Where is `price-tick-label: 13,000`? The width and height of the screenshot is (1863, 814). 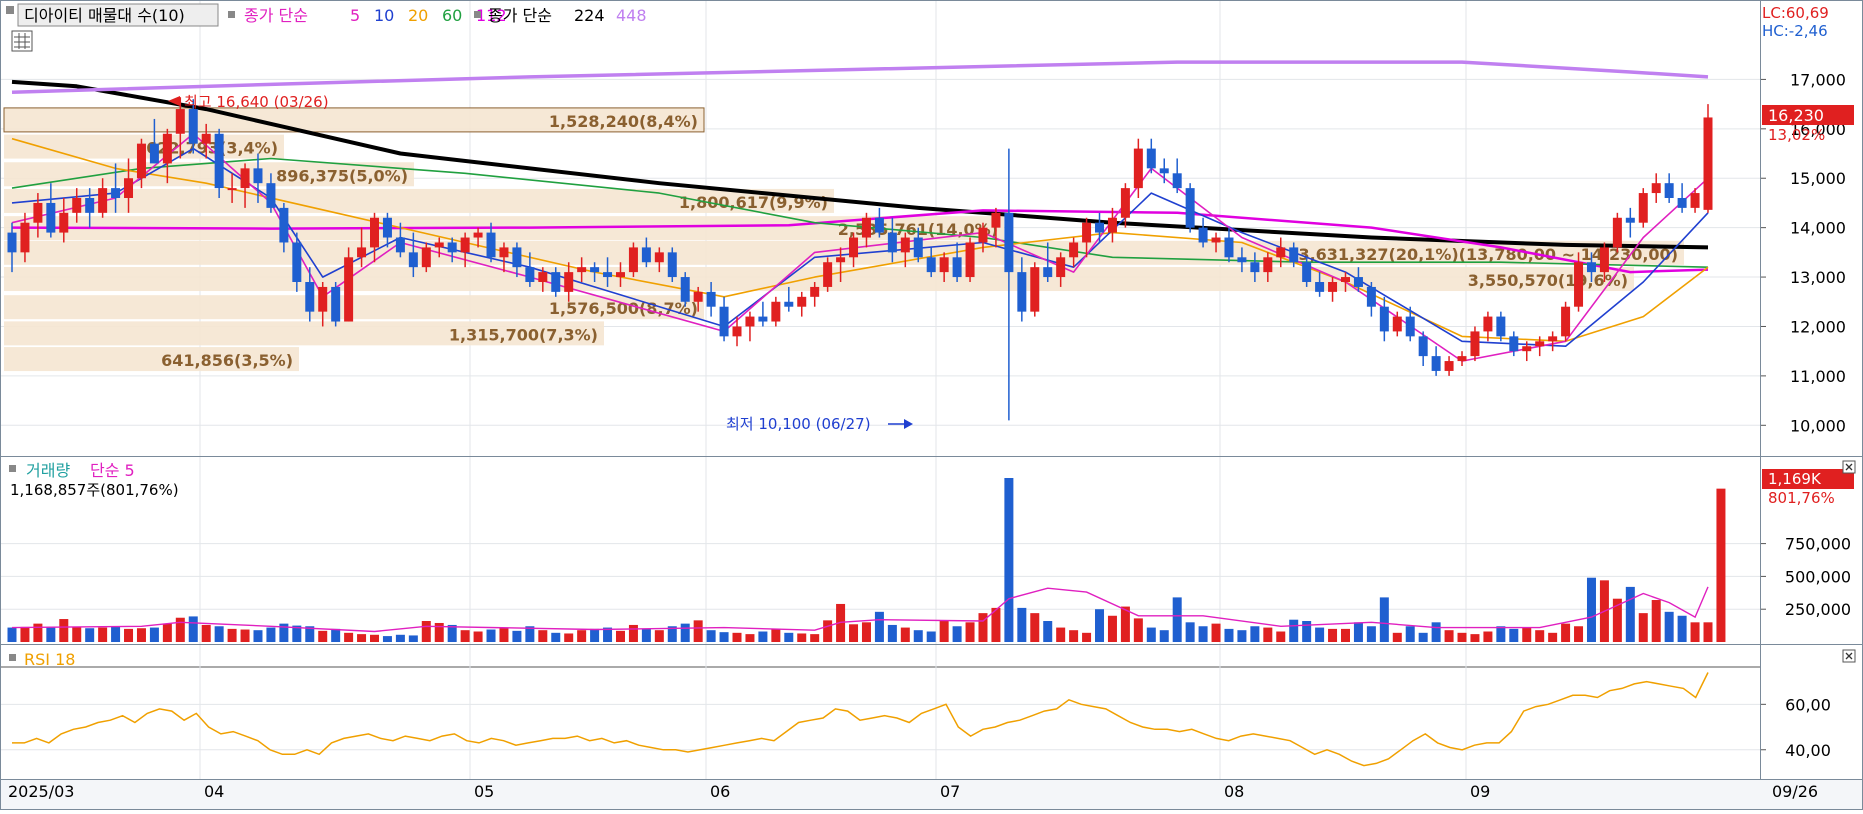 price-tick-label: 13,000 is located at coordinates (1818, 277).